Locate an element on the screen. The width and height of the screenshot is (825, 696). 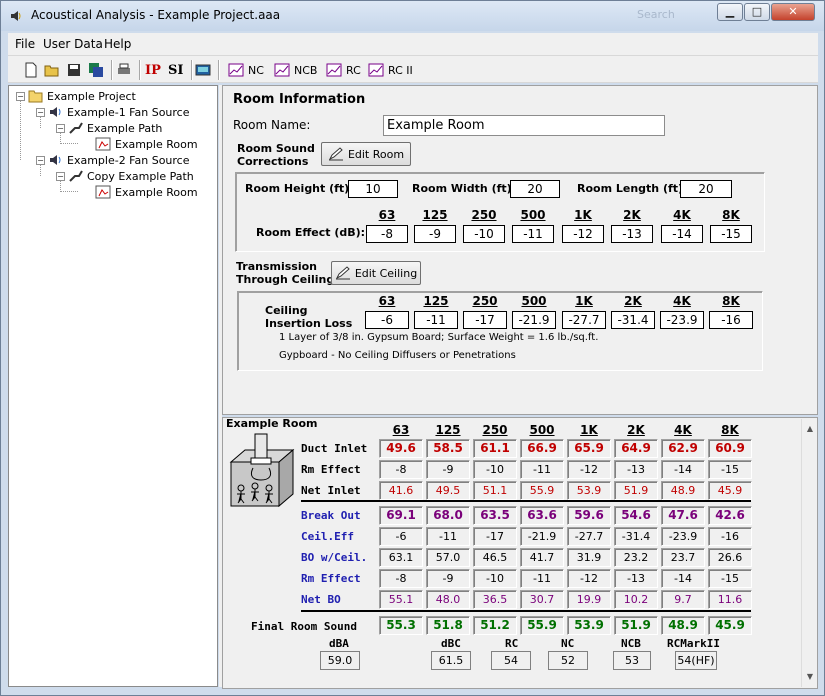
ceiling-loss-value: -6 is located at coordinates (387, 320).